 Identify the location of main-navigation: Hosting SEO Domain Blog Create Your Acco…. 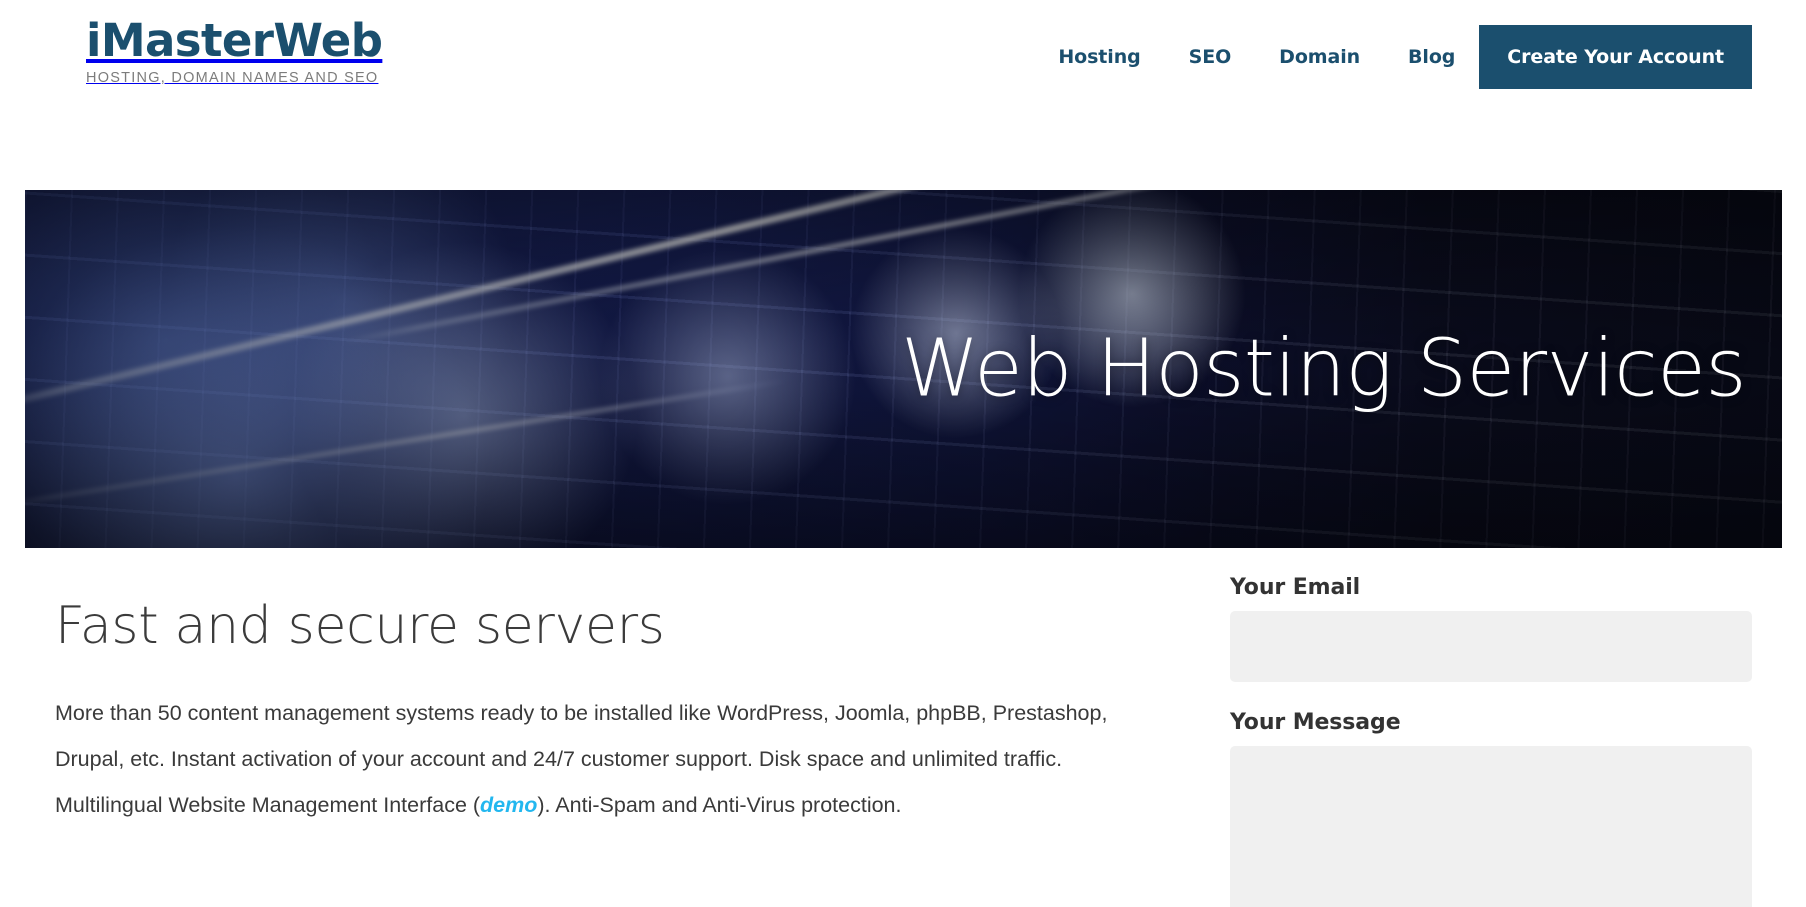
(1393, 57).